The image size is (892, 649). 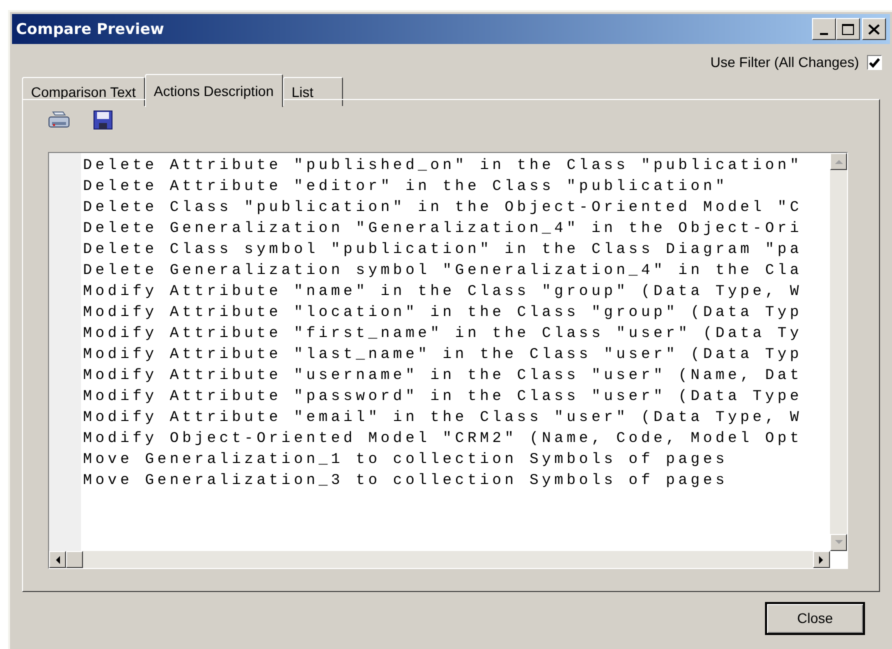 I want to click on scroll-down-button, so click(x=838, y=542).